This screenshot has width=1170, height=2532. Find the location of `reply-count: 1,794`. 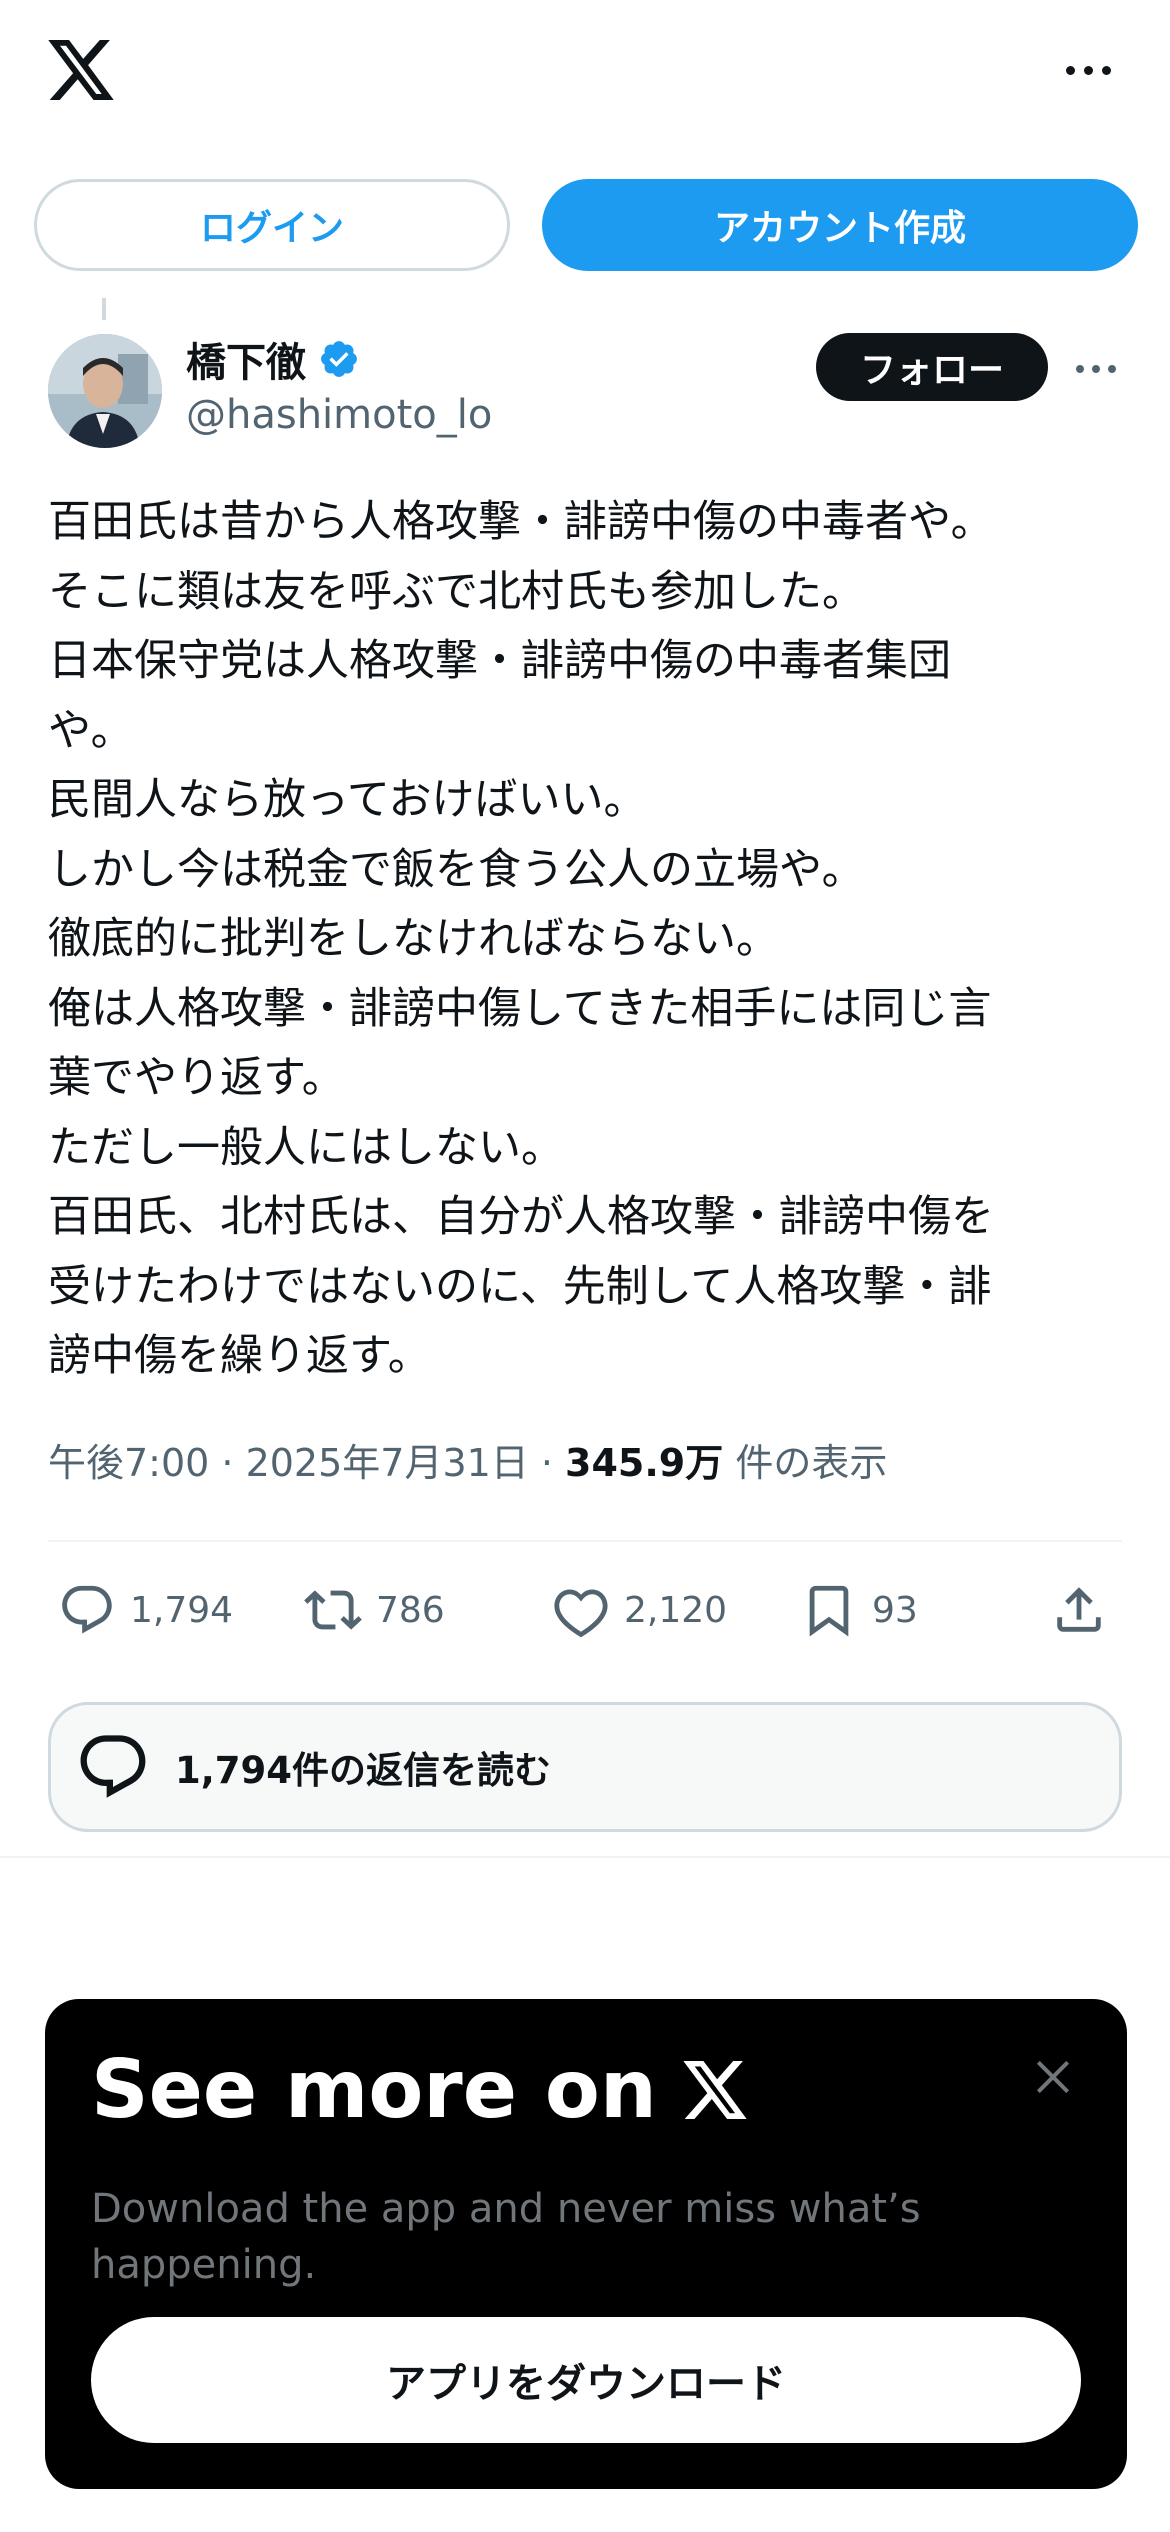

reply-count: 1,794 is located at coordinates (182, 1610).